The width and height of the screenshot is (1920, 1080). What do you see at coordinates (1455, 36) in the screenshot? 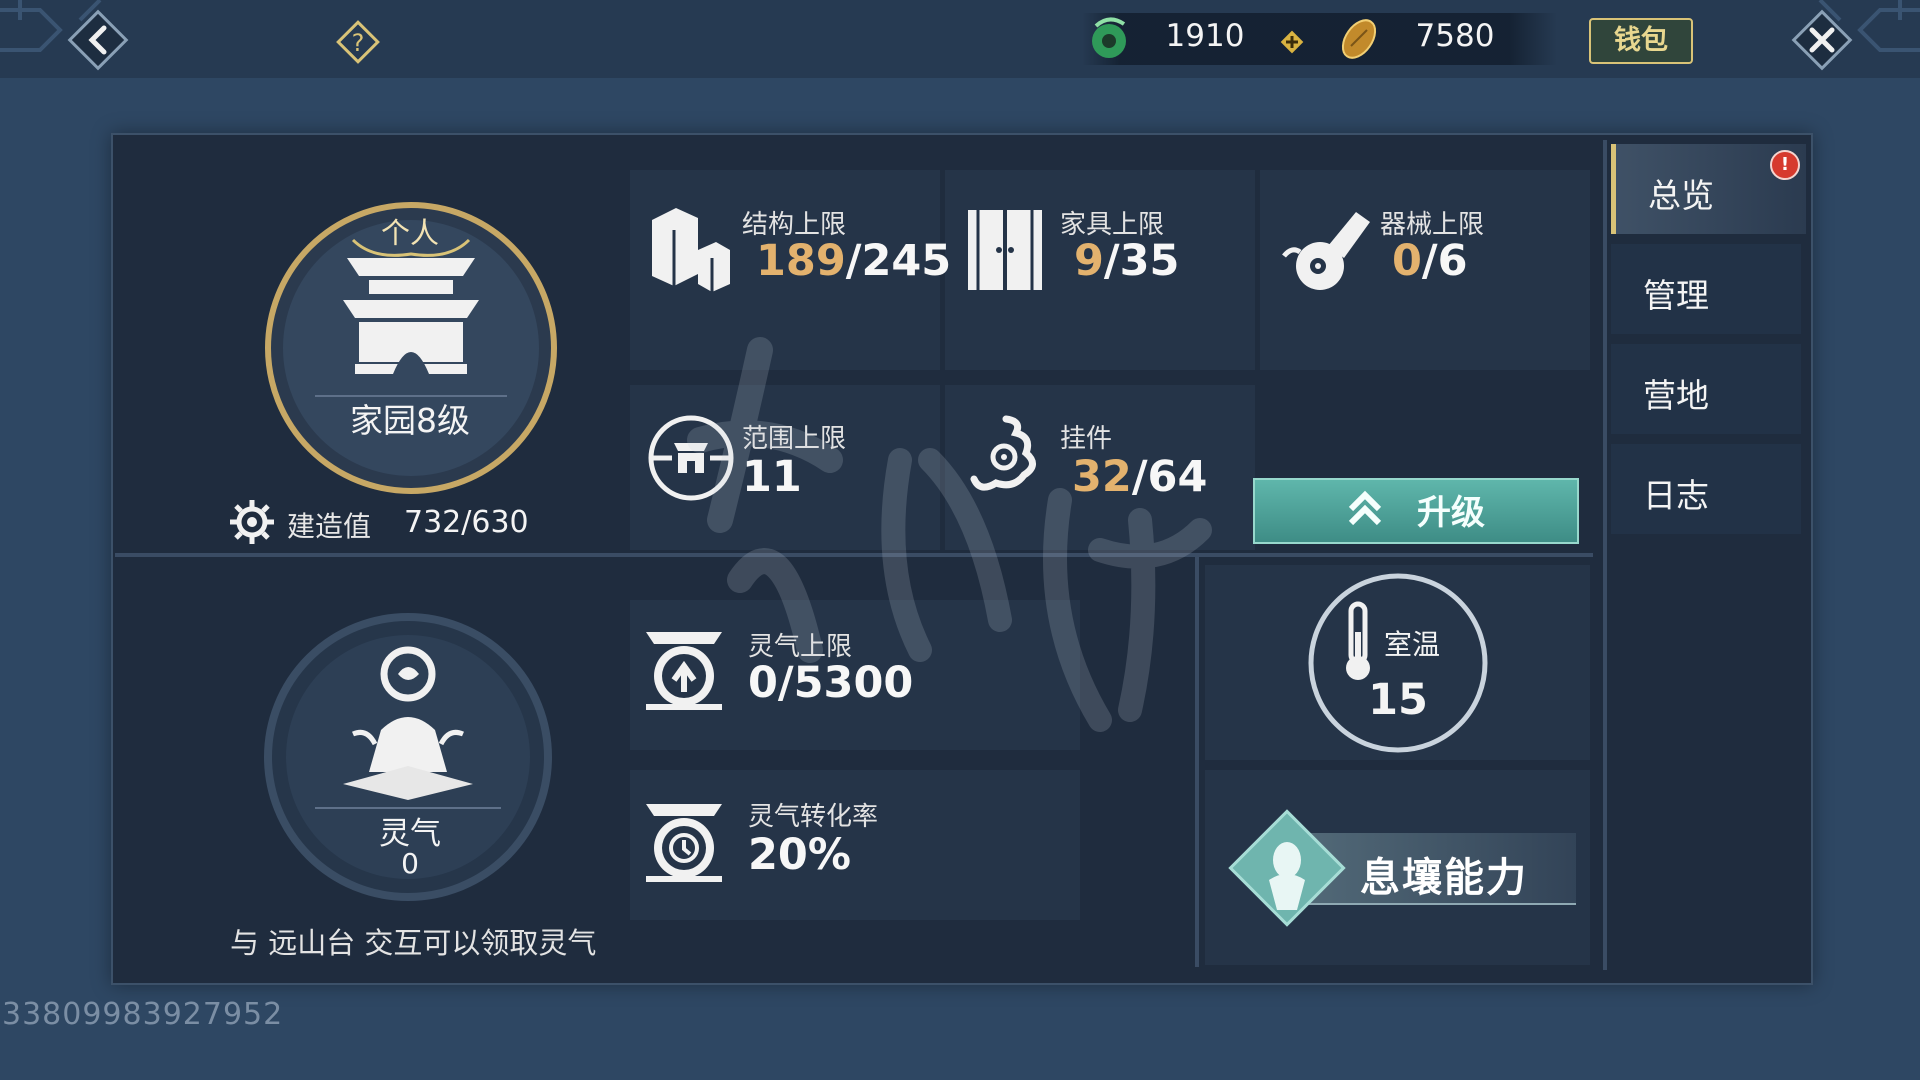
I see `coin-amount: 7580` at bounding box center [1455, 36].